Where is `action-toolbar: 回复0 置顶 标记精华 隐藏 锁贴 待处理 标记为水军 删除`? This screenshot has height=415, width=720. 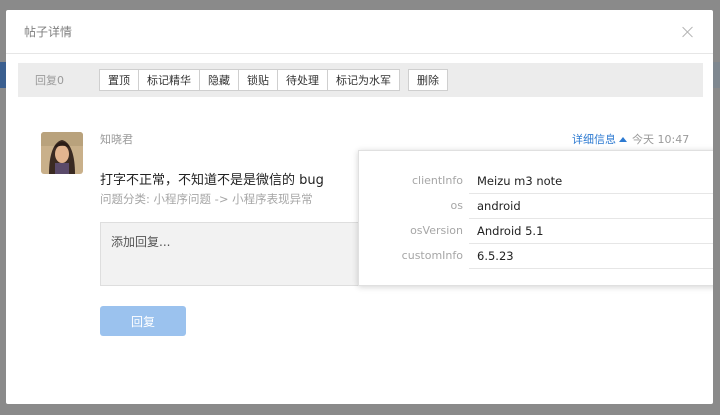 action-toolbar: 回复0 置顶 标记精华 隐藏 锁贴 待处理 标记为水军 删除 is located at coordinates (360, 80).